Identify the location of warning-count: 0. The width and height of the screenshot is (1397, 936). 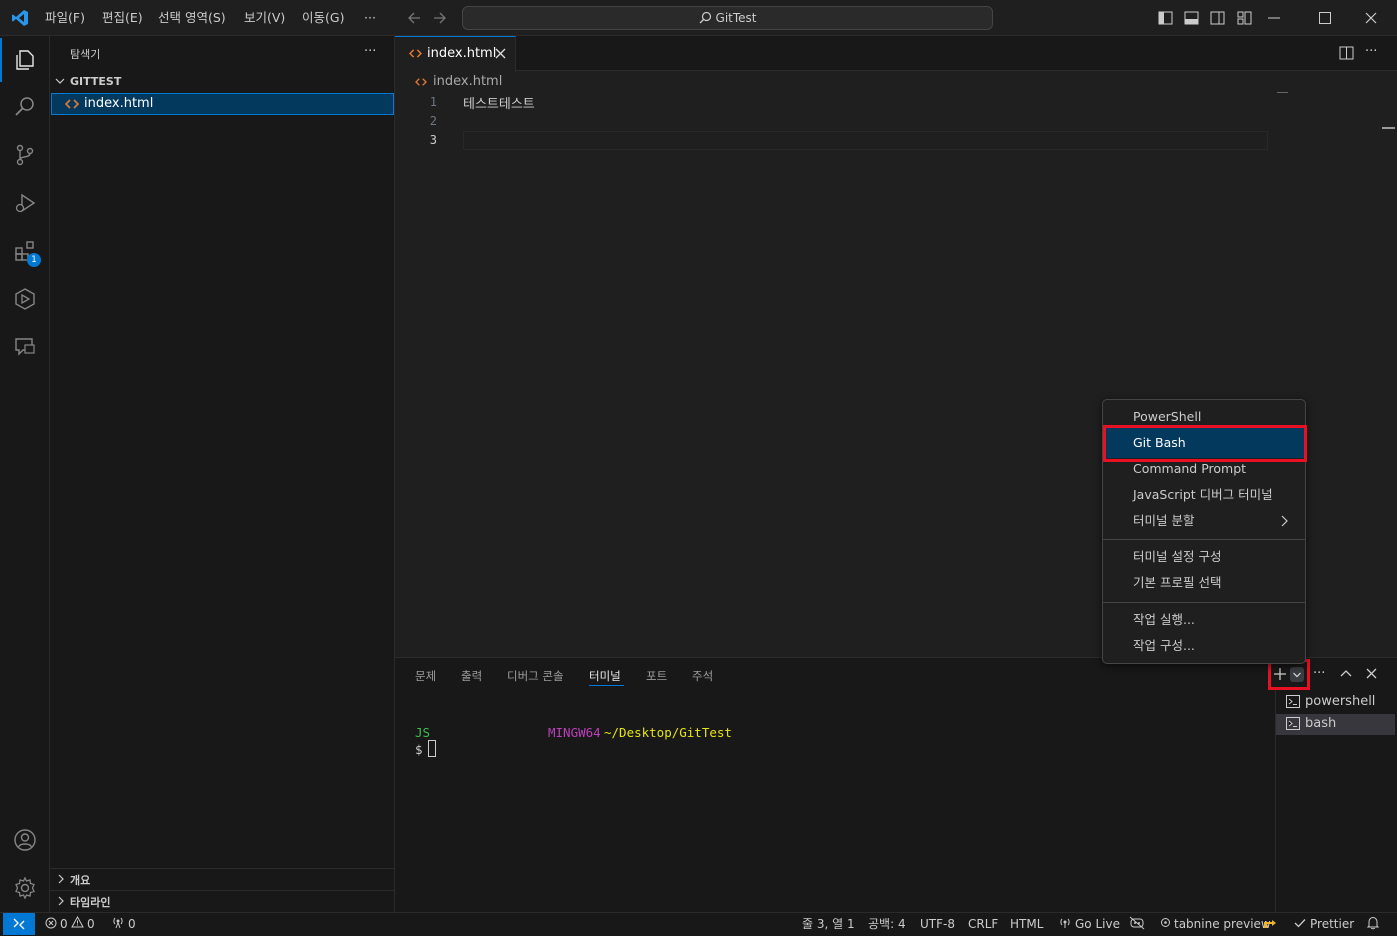
(91, 924).